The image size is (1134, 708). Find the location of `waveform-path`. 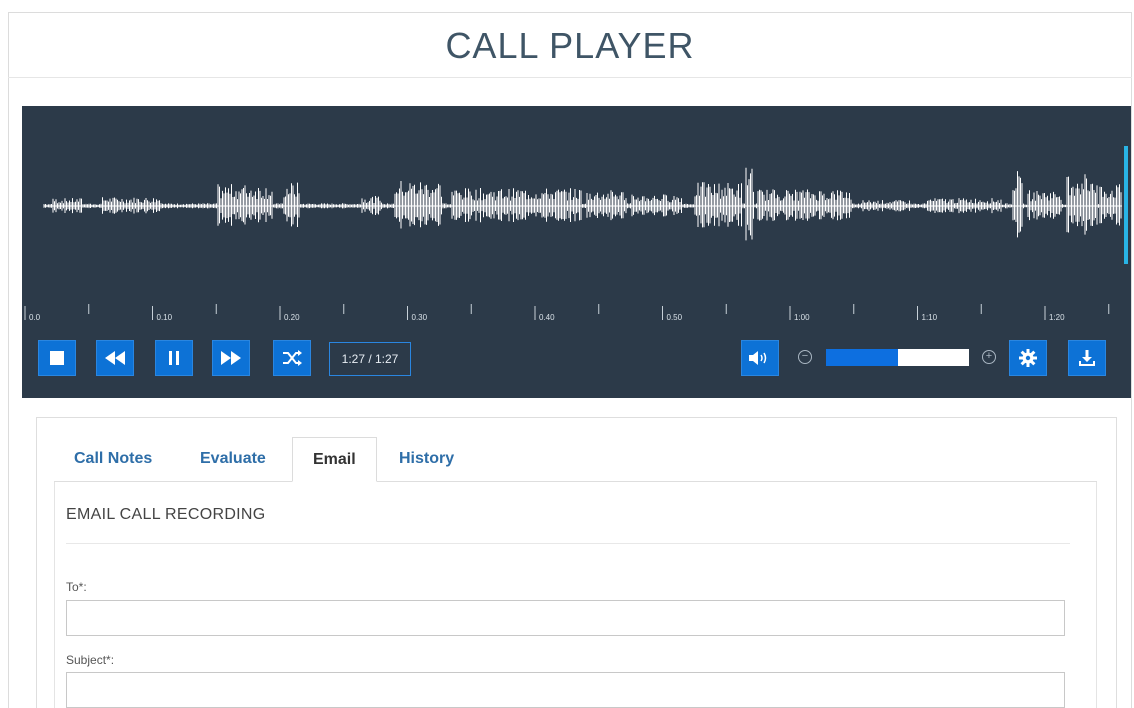

waveform-path is located at coordinates (582, 204).